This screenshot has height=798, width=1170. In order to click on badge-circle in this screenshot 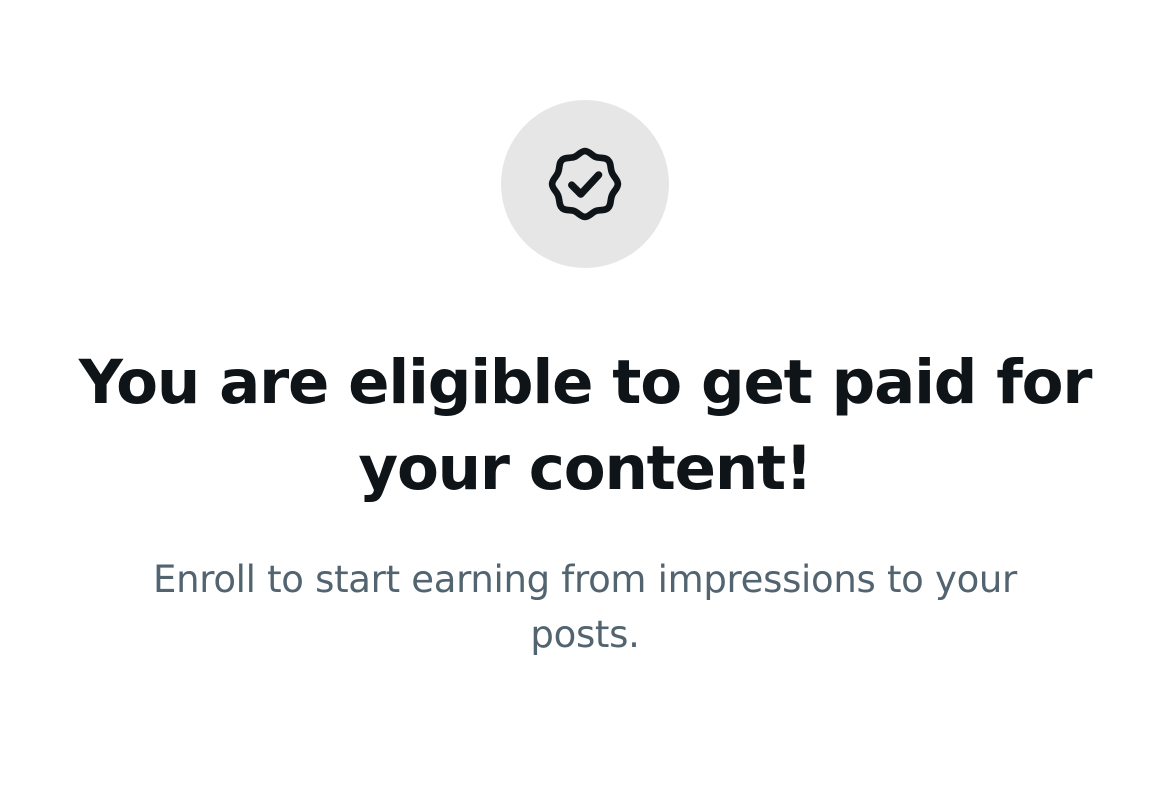, I will do `click(585, 184)`.